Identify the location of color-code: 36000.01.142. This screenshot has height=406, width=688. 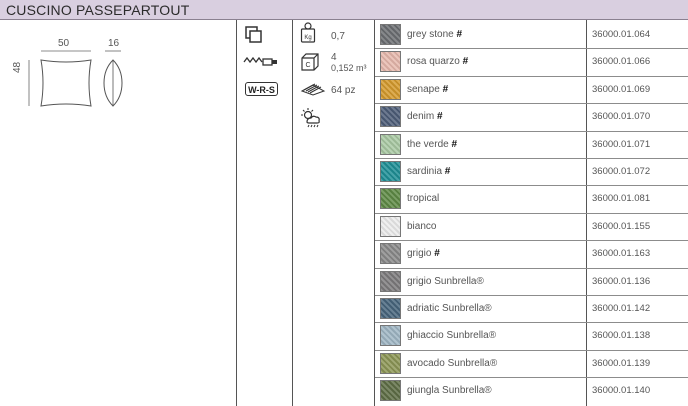
(621, 308).